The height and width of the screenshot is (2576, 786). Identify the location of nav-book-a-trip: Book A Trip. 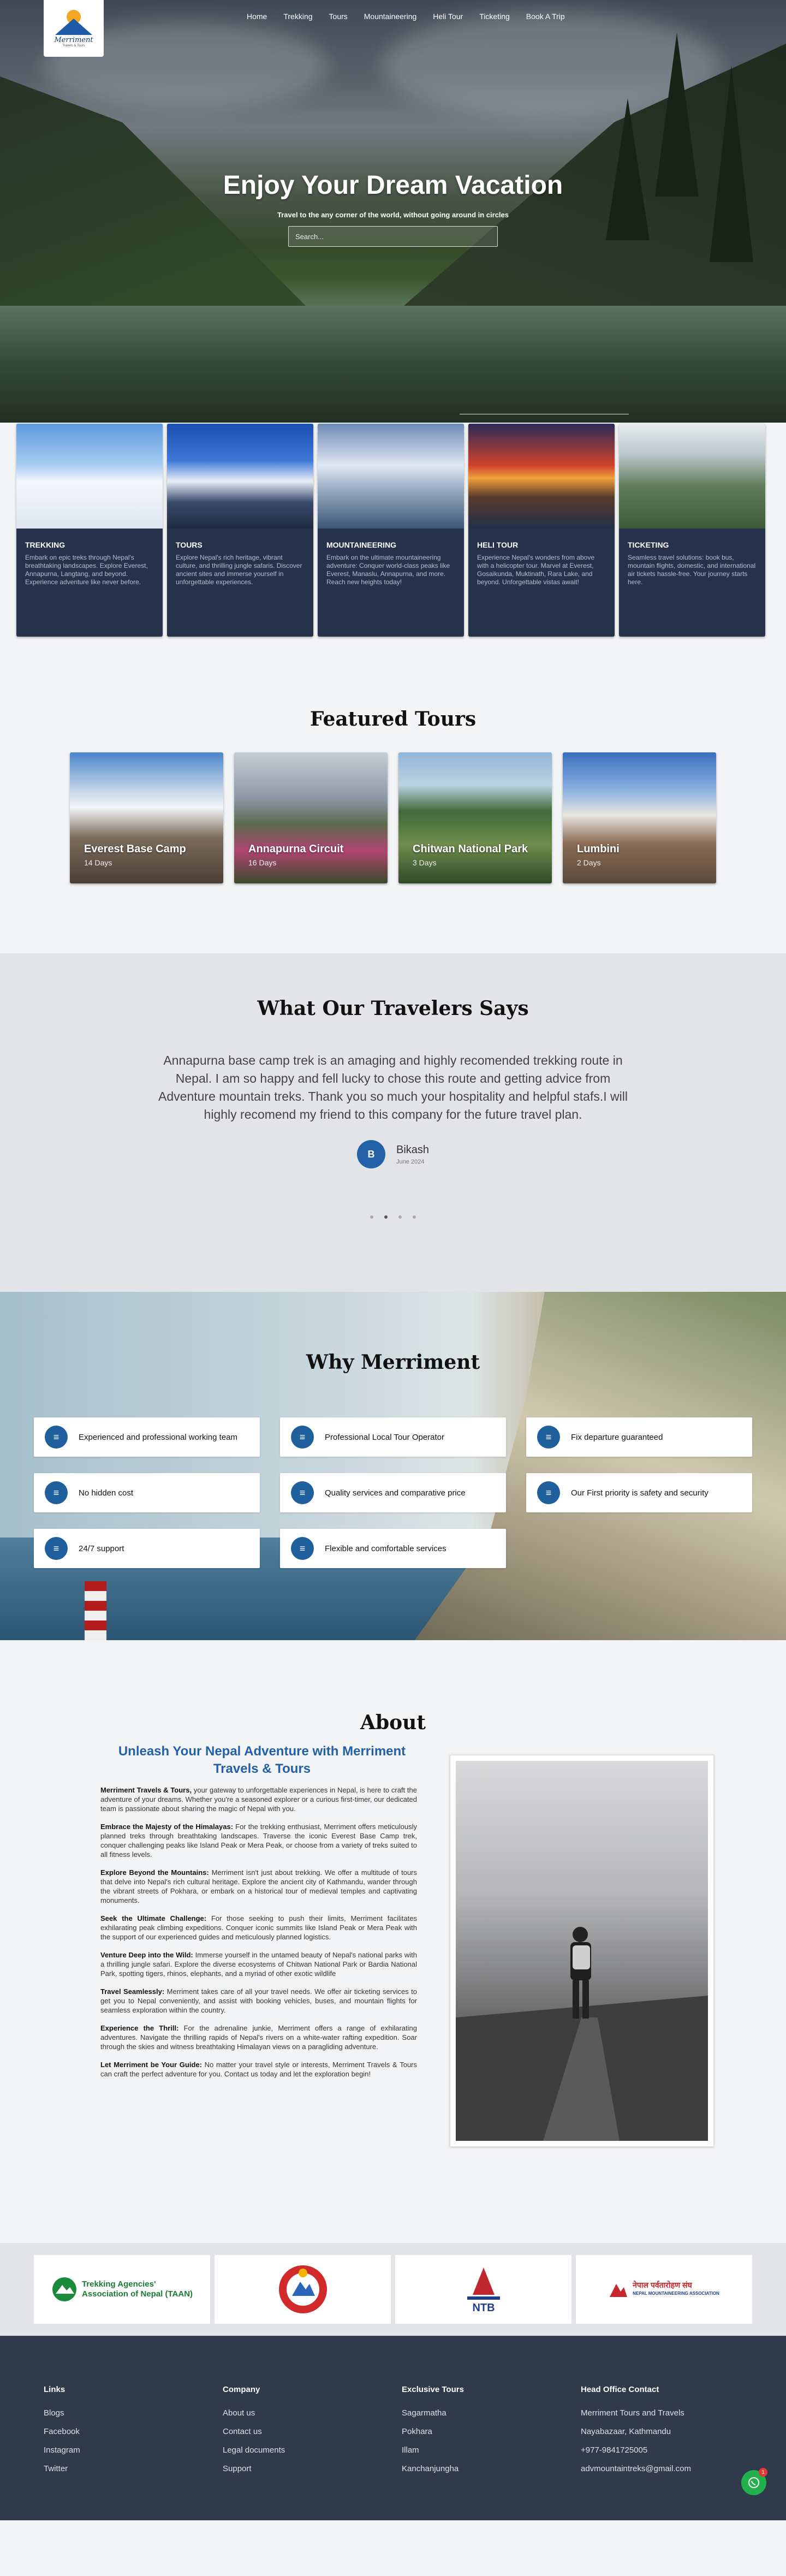
(545, 16).